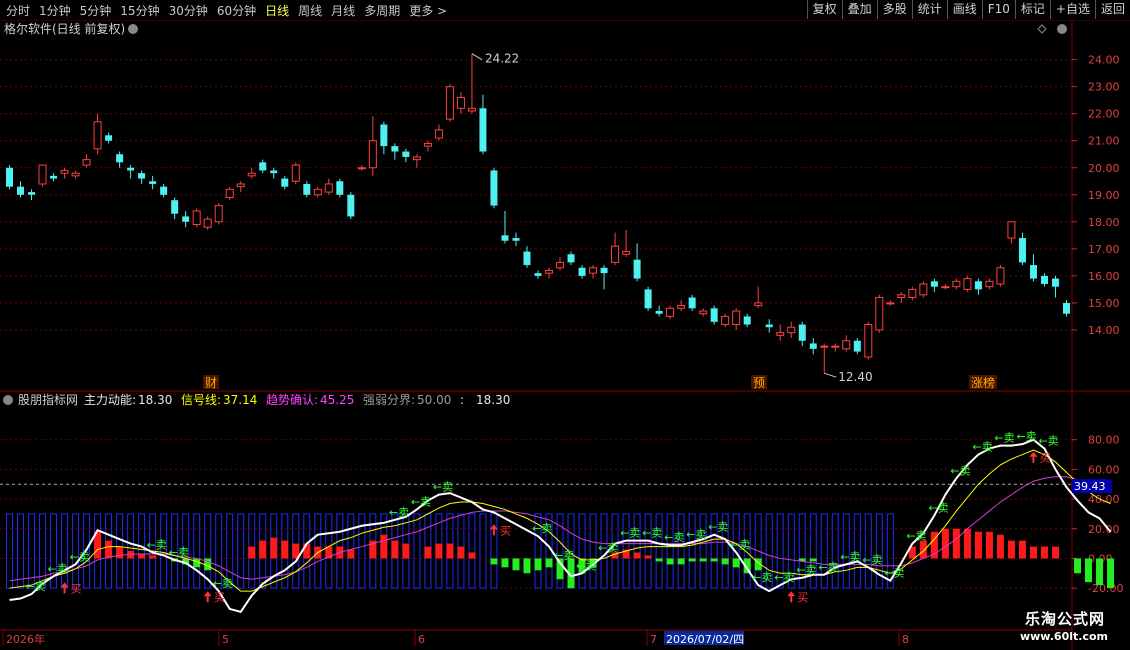 The image size is (1130, 650). What do you see at coordinates (223, 583) in the screenshot?
I see `sell-signal-10: ←卖` at bounding box center [223, 583].